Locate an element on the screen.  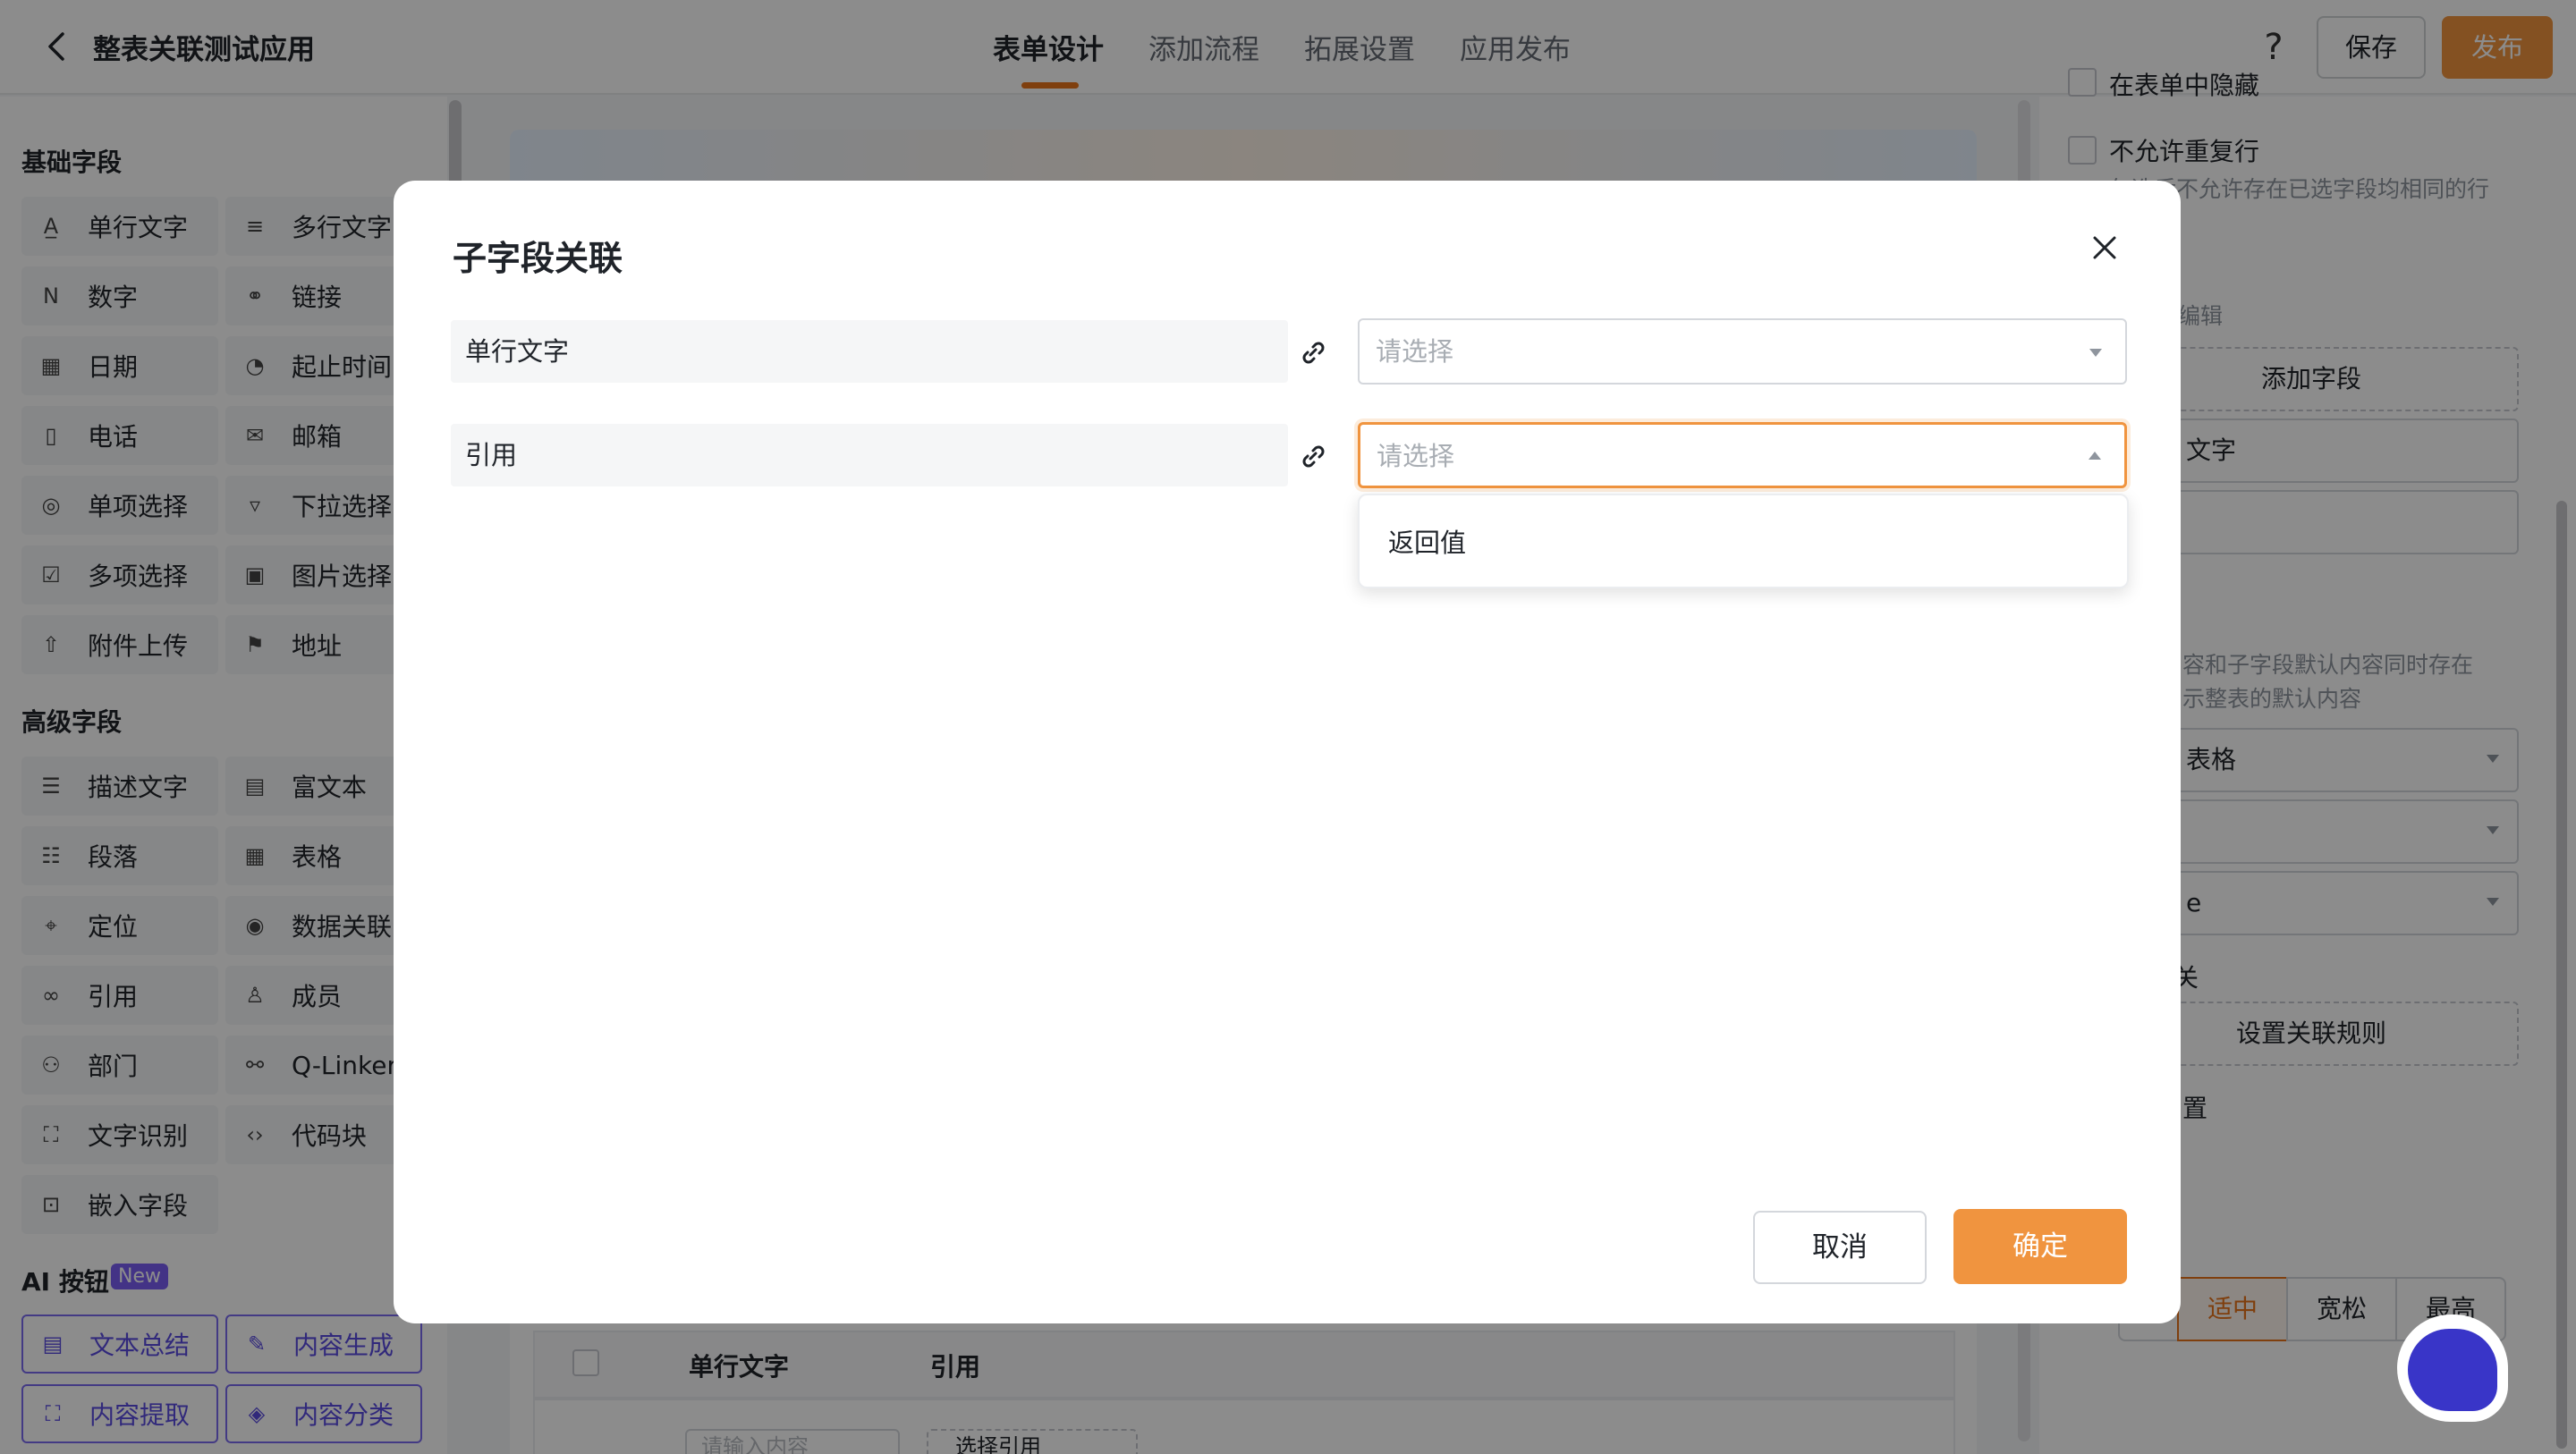
close-icon is located at coordinates (2104, 247).